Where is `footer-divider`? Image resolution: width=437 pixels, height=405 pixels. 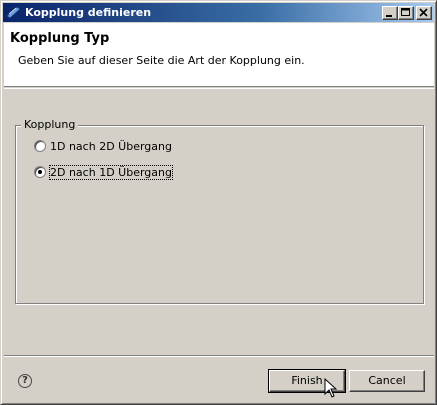
footer-divider is located at coordinates (219, 356).